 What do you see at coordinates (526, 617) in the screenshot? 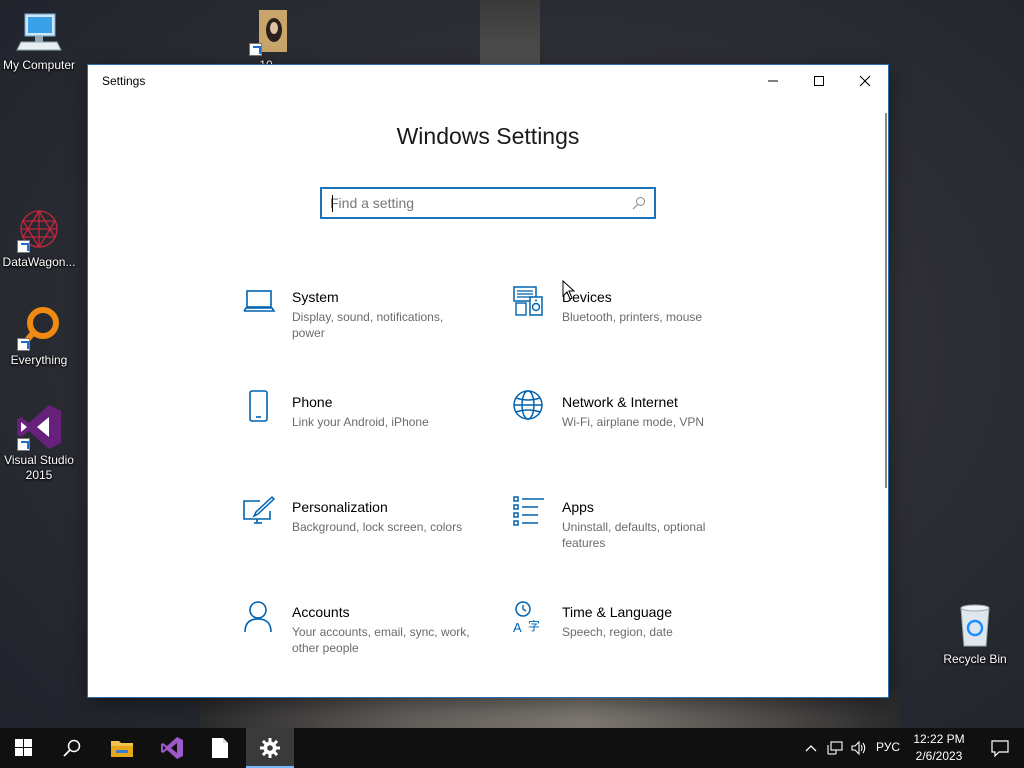
I see `time-language-icon: A 字` at bounding box center [526, 617].